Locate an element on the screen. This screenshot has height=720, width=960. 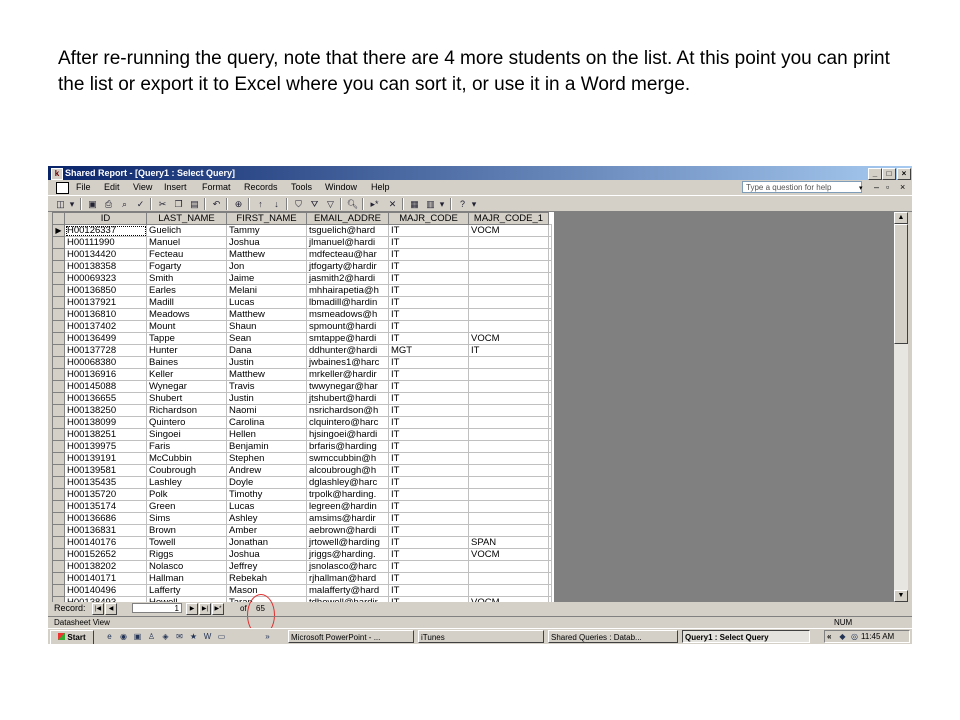
cell-email: twwynegar@har is located at coordinates (347, 386).